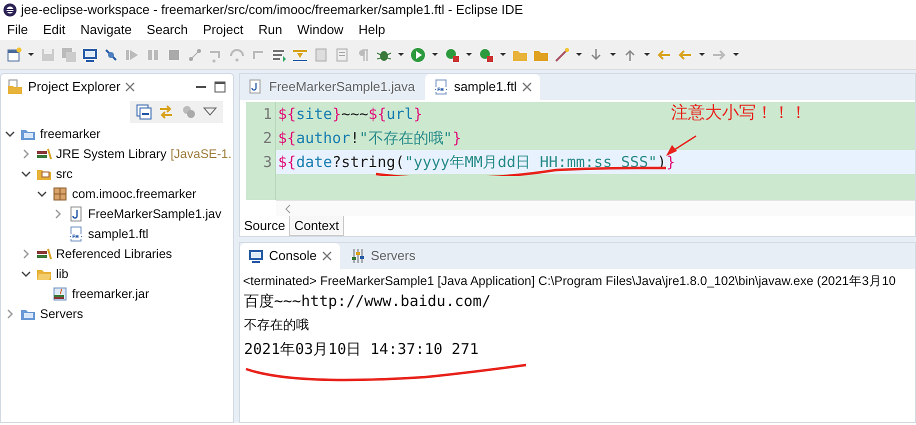 The height and width of the screenshot is (425, 916). I want to click on console-line: 2021年03月10日 14:37:10 271, so click(361, 349).